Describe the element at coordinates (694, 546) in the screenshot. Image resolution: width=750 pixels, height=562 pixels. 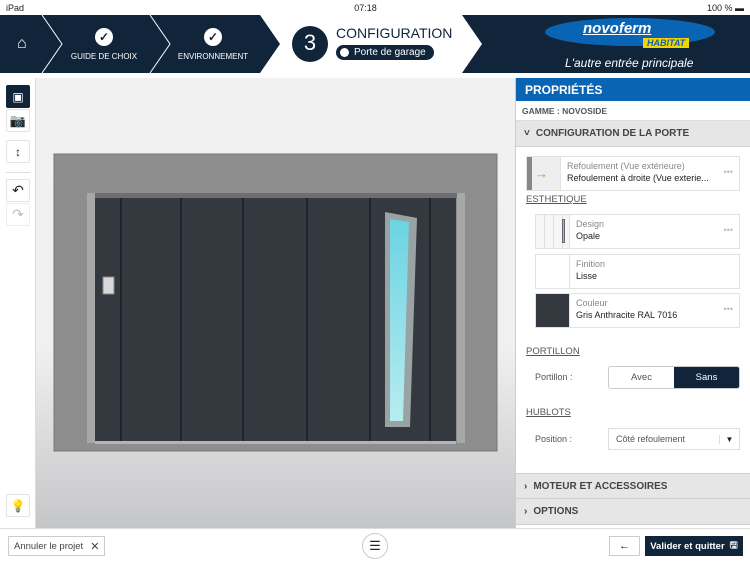
I see `validate-and-quit-button: Valider et quitter 🖫` at that location.